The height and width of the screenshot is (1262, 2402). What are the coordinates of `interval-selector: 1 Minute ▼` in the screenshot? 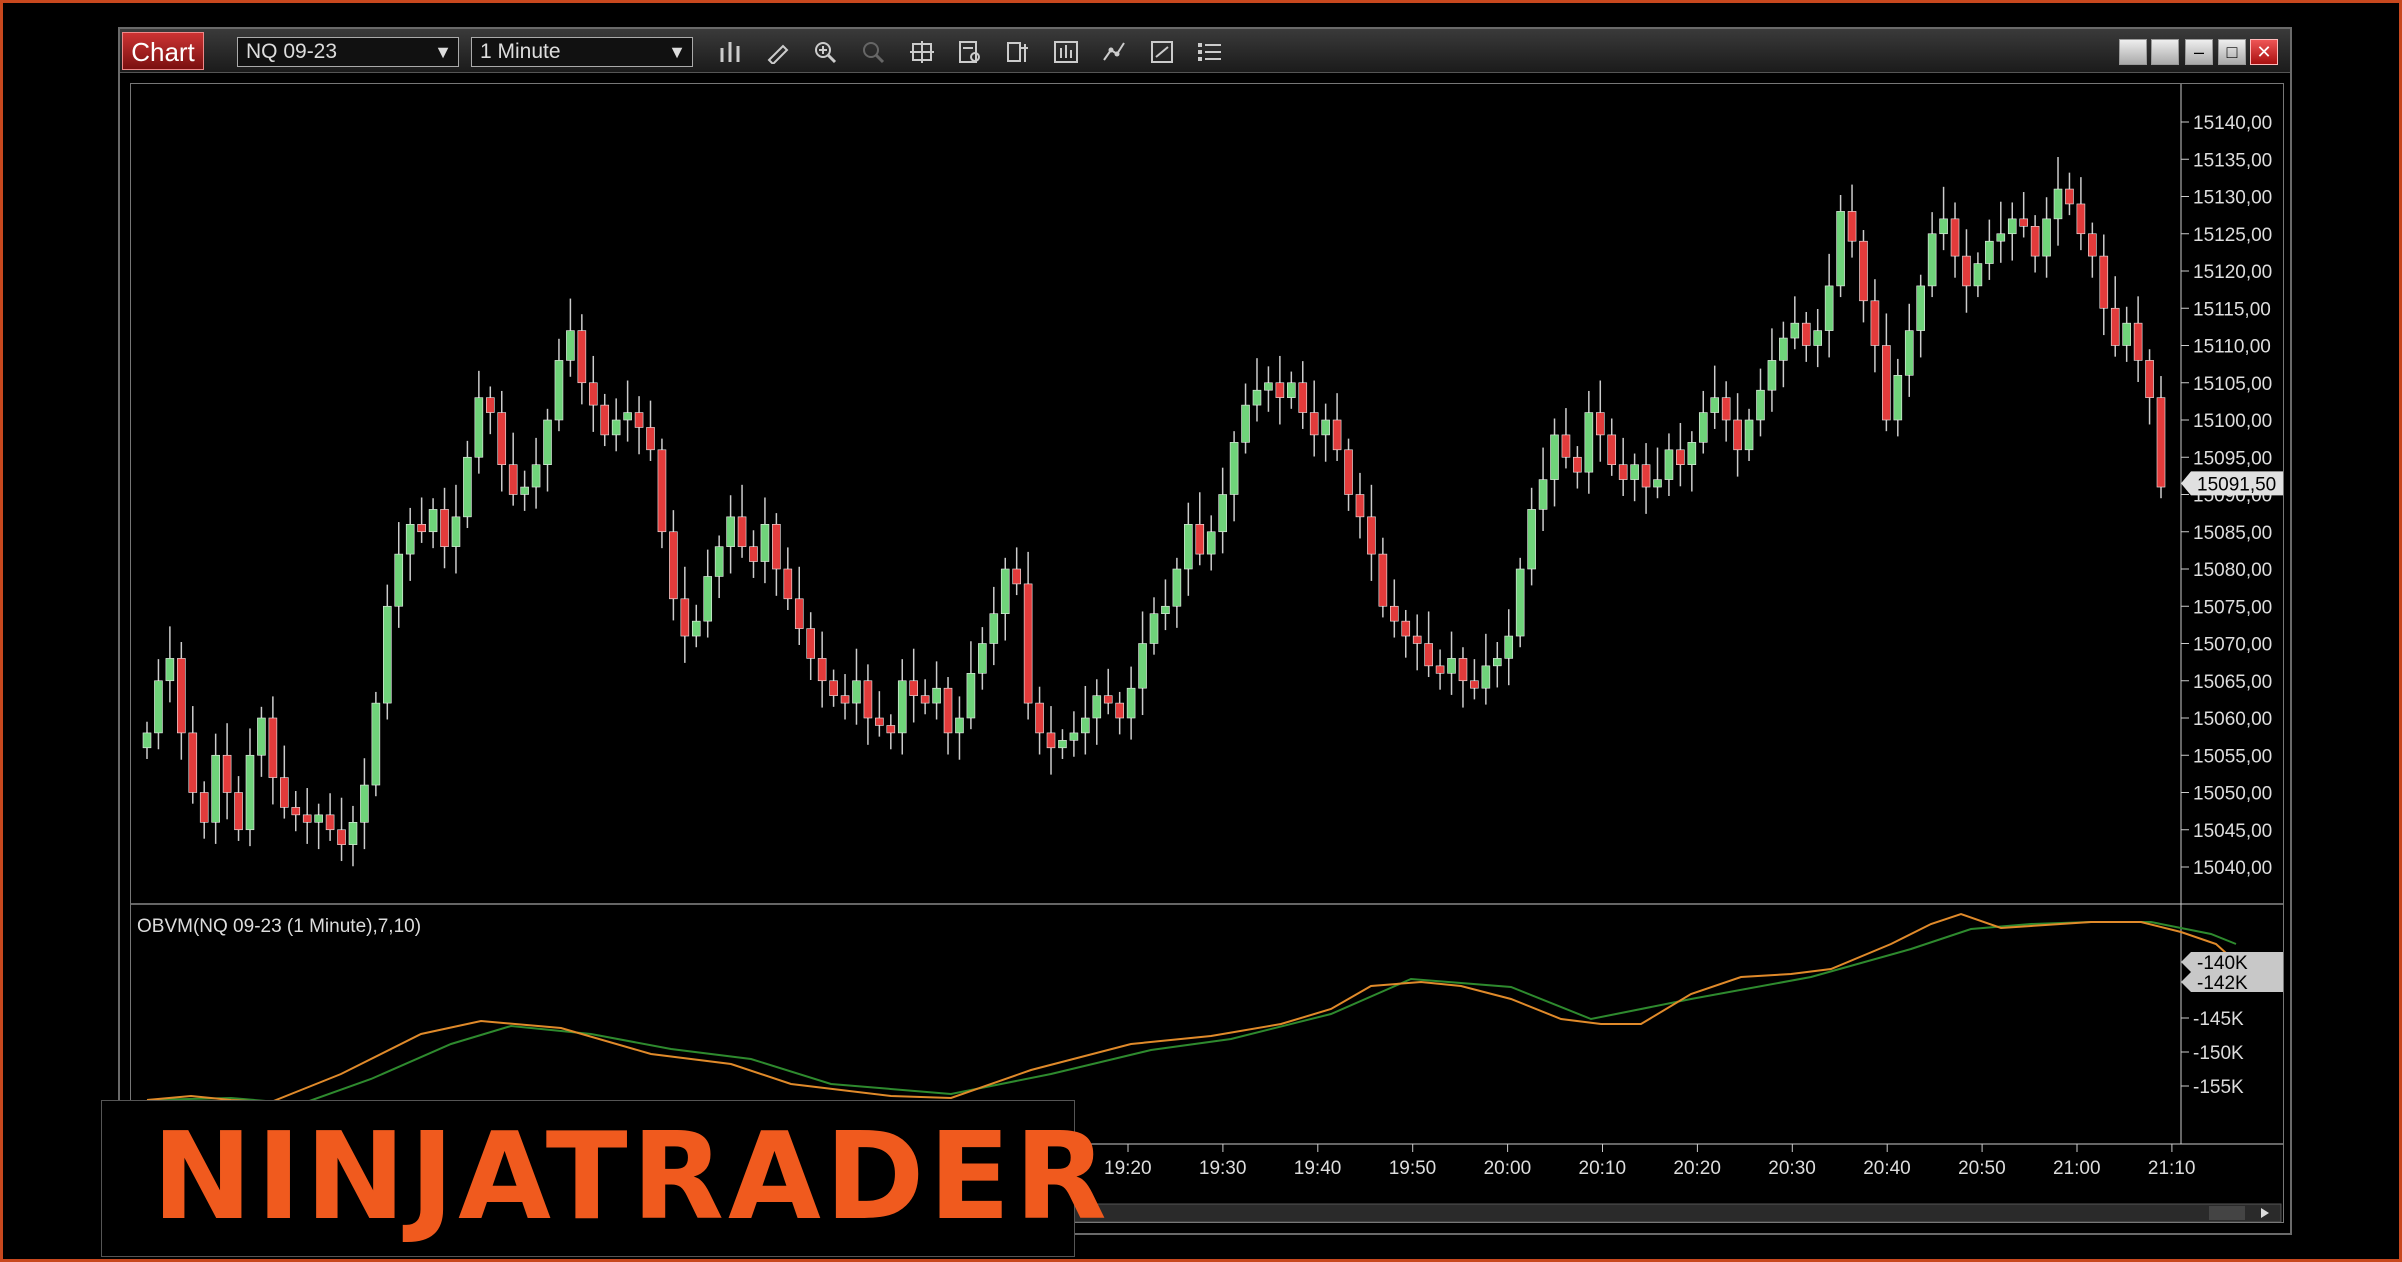 It's located at (582, 52).